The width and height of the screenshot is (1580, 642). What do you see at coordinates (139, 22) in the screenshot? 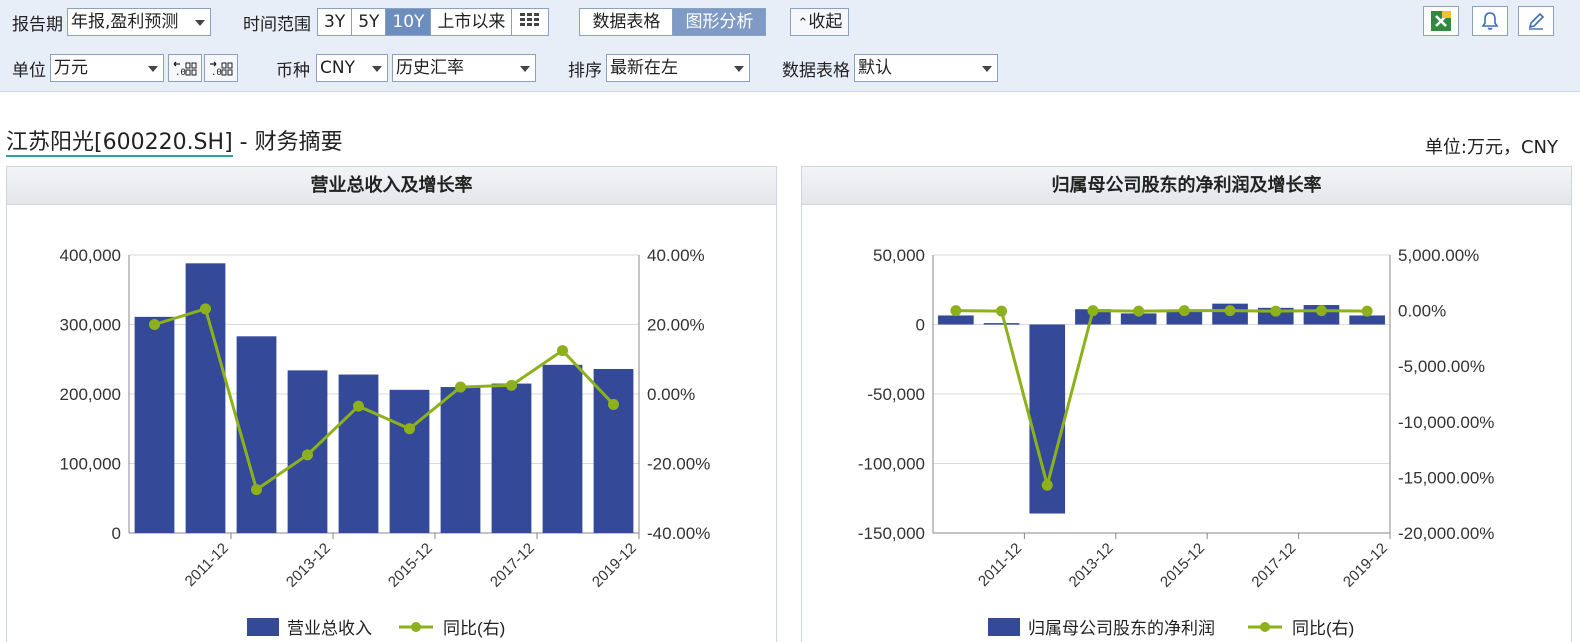
I see `period-select: 年报,盈利预测` at bounding box center [139, 22].